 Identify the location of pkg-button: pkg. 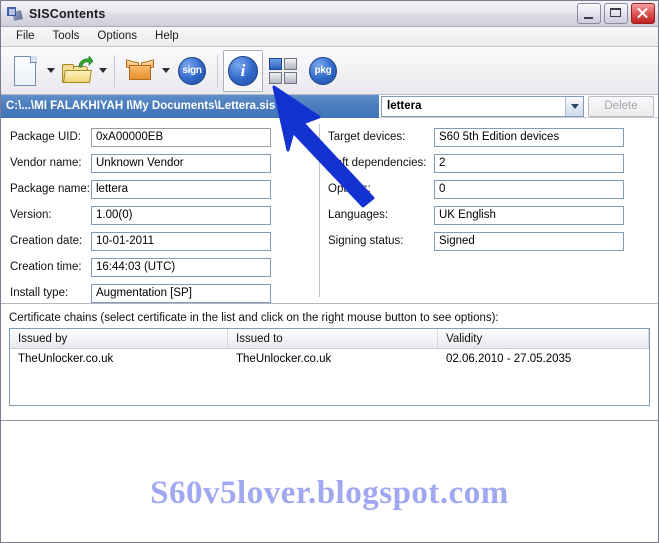
(323, 71).